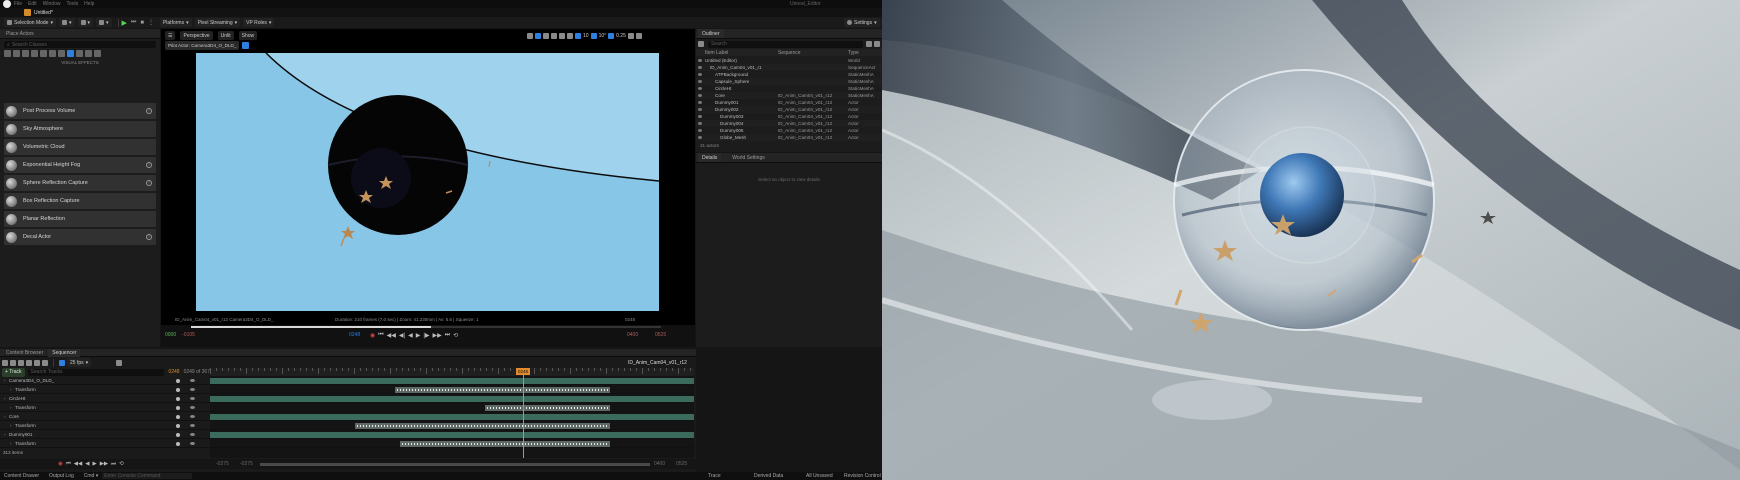 Image resolution: width=1740 pixels, height=480 pixels. I want to click on seq-loop-icon: ⟲, so click(121, 464).